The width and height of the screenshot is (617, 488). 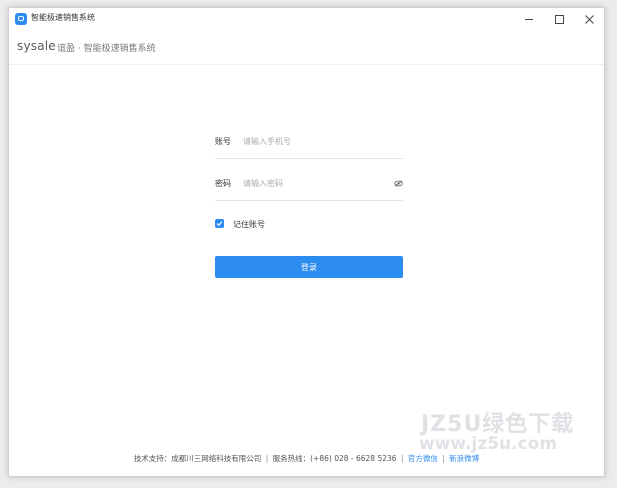 I want to click on password-field: 密码, so click(x=309, y=185).